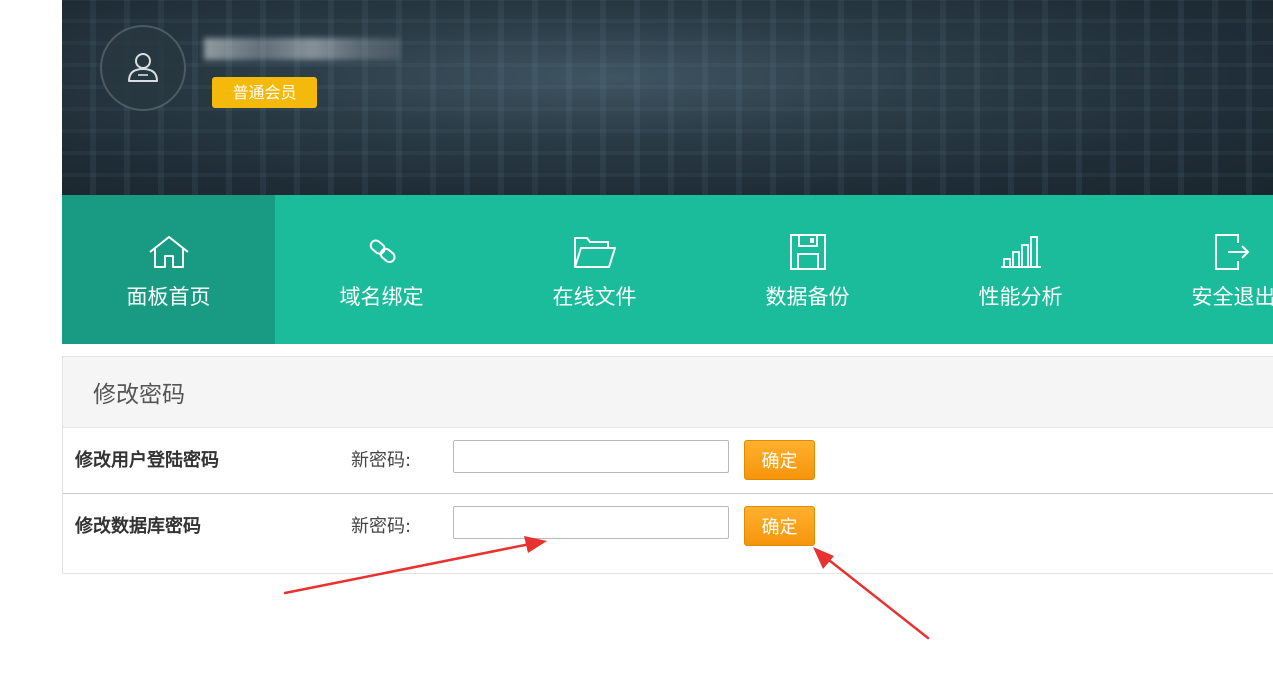  I want to click on nav-item-domain-binding: 域名绑定, so click(381, 269).